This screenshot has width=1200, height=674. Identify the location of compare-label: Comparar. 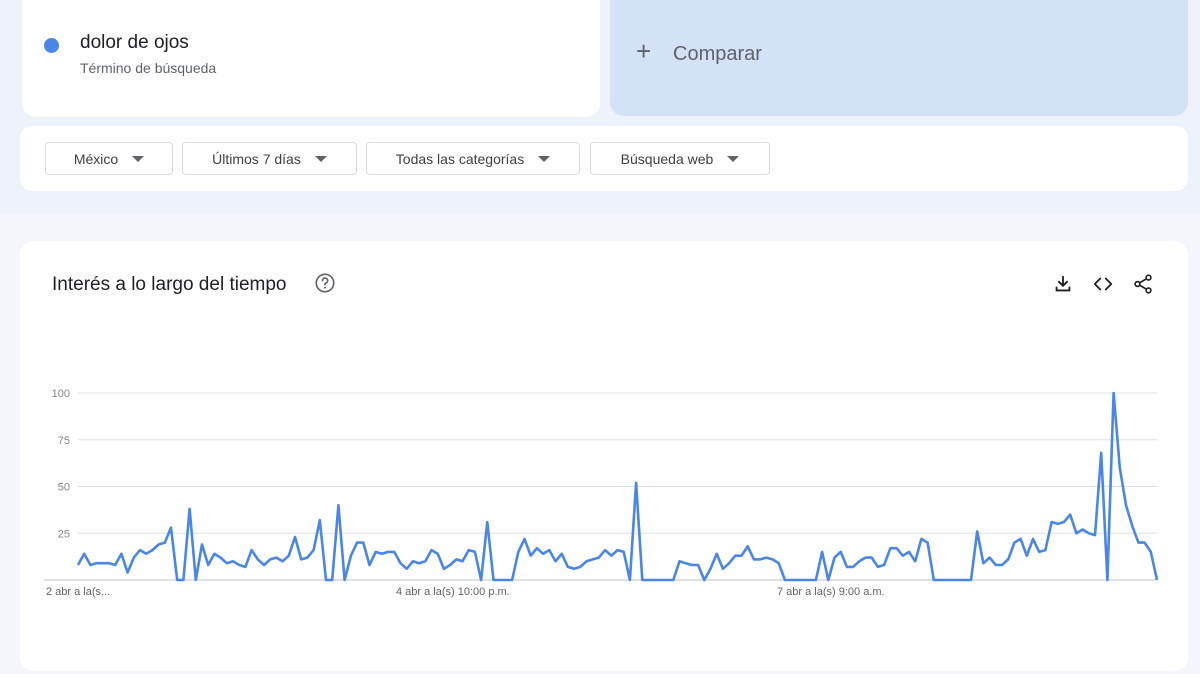
(717, 54).